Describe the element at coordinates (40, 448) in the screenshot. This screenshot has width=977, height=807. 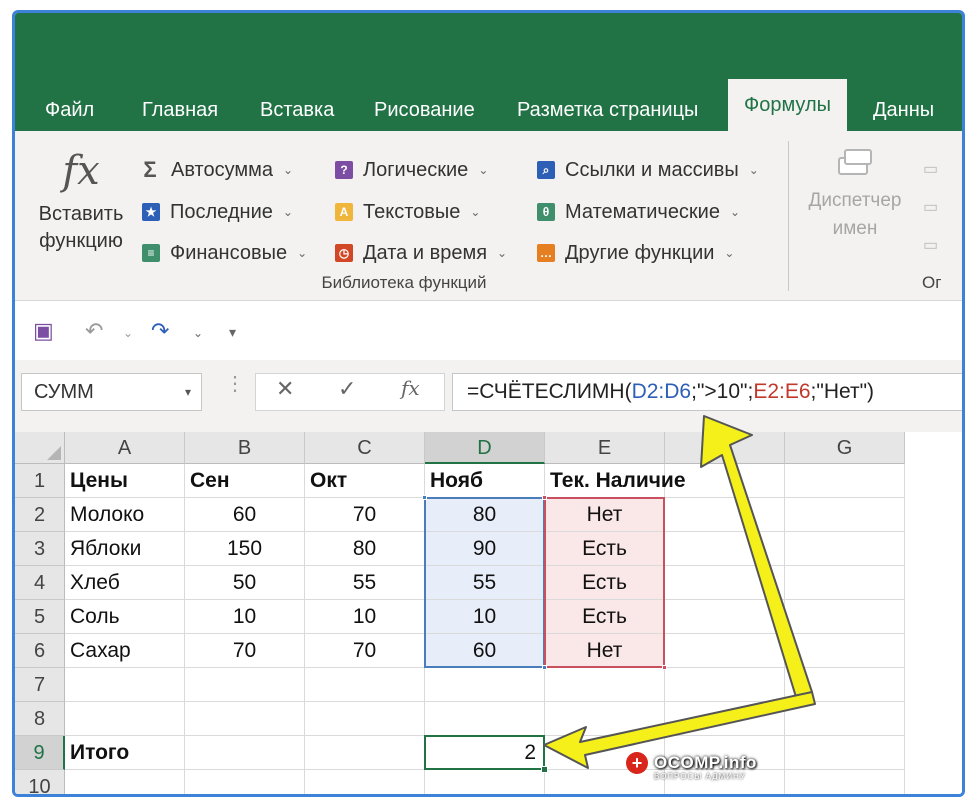
I see `select-all-corner` at that location.